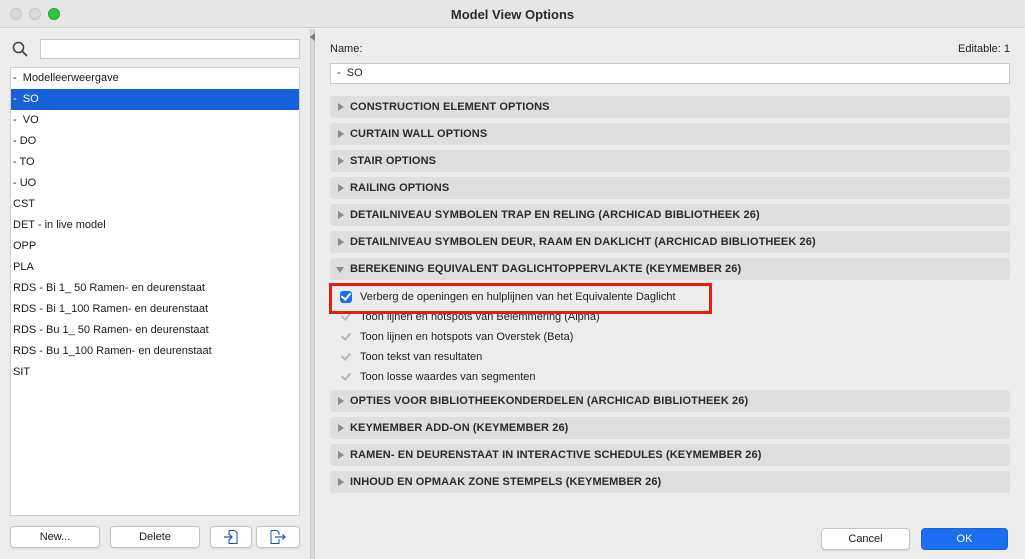 Image resolution: width=1025 pixels, height=559 pixels. What do you see at coordinates (155, 372) in the screenshot?
I see `list-item: SIT` at bounding box center [155, 372].